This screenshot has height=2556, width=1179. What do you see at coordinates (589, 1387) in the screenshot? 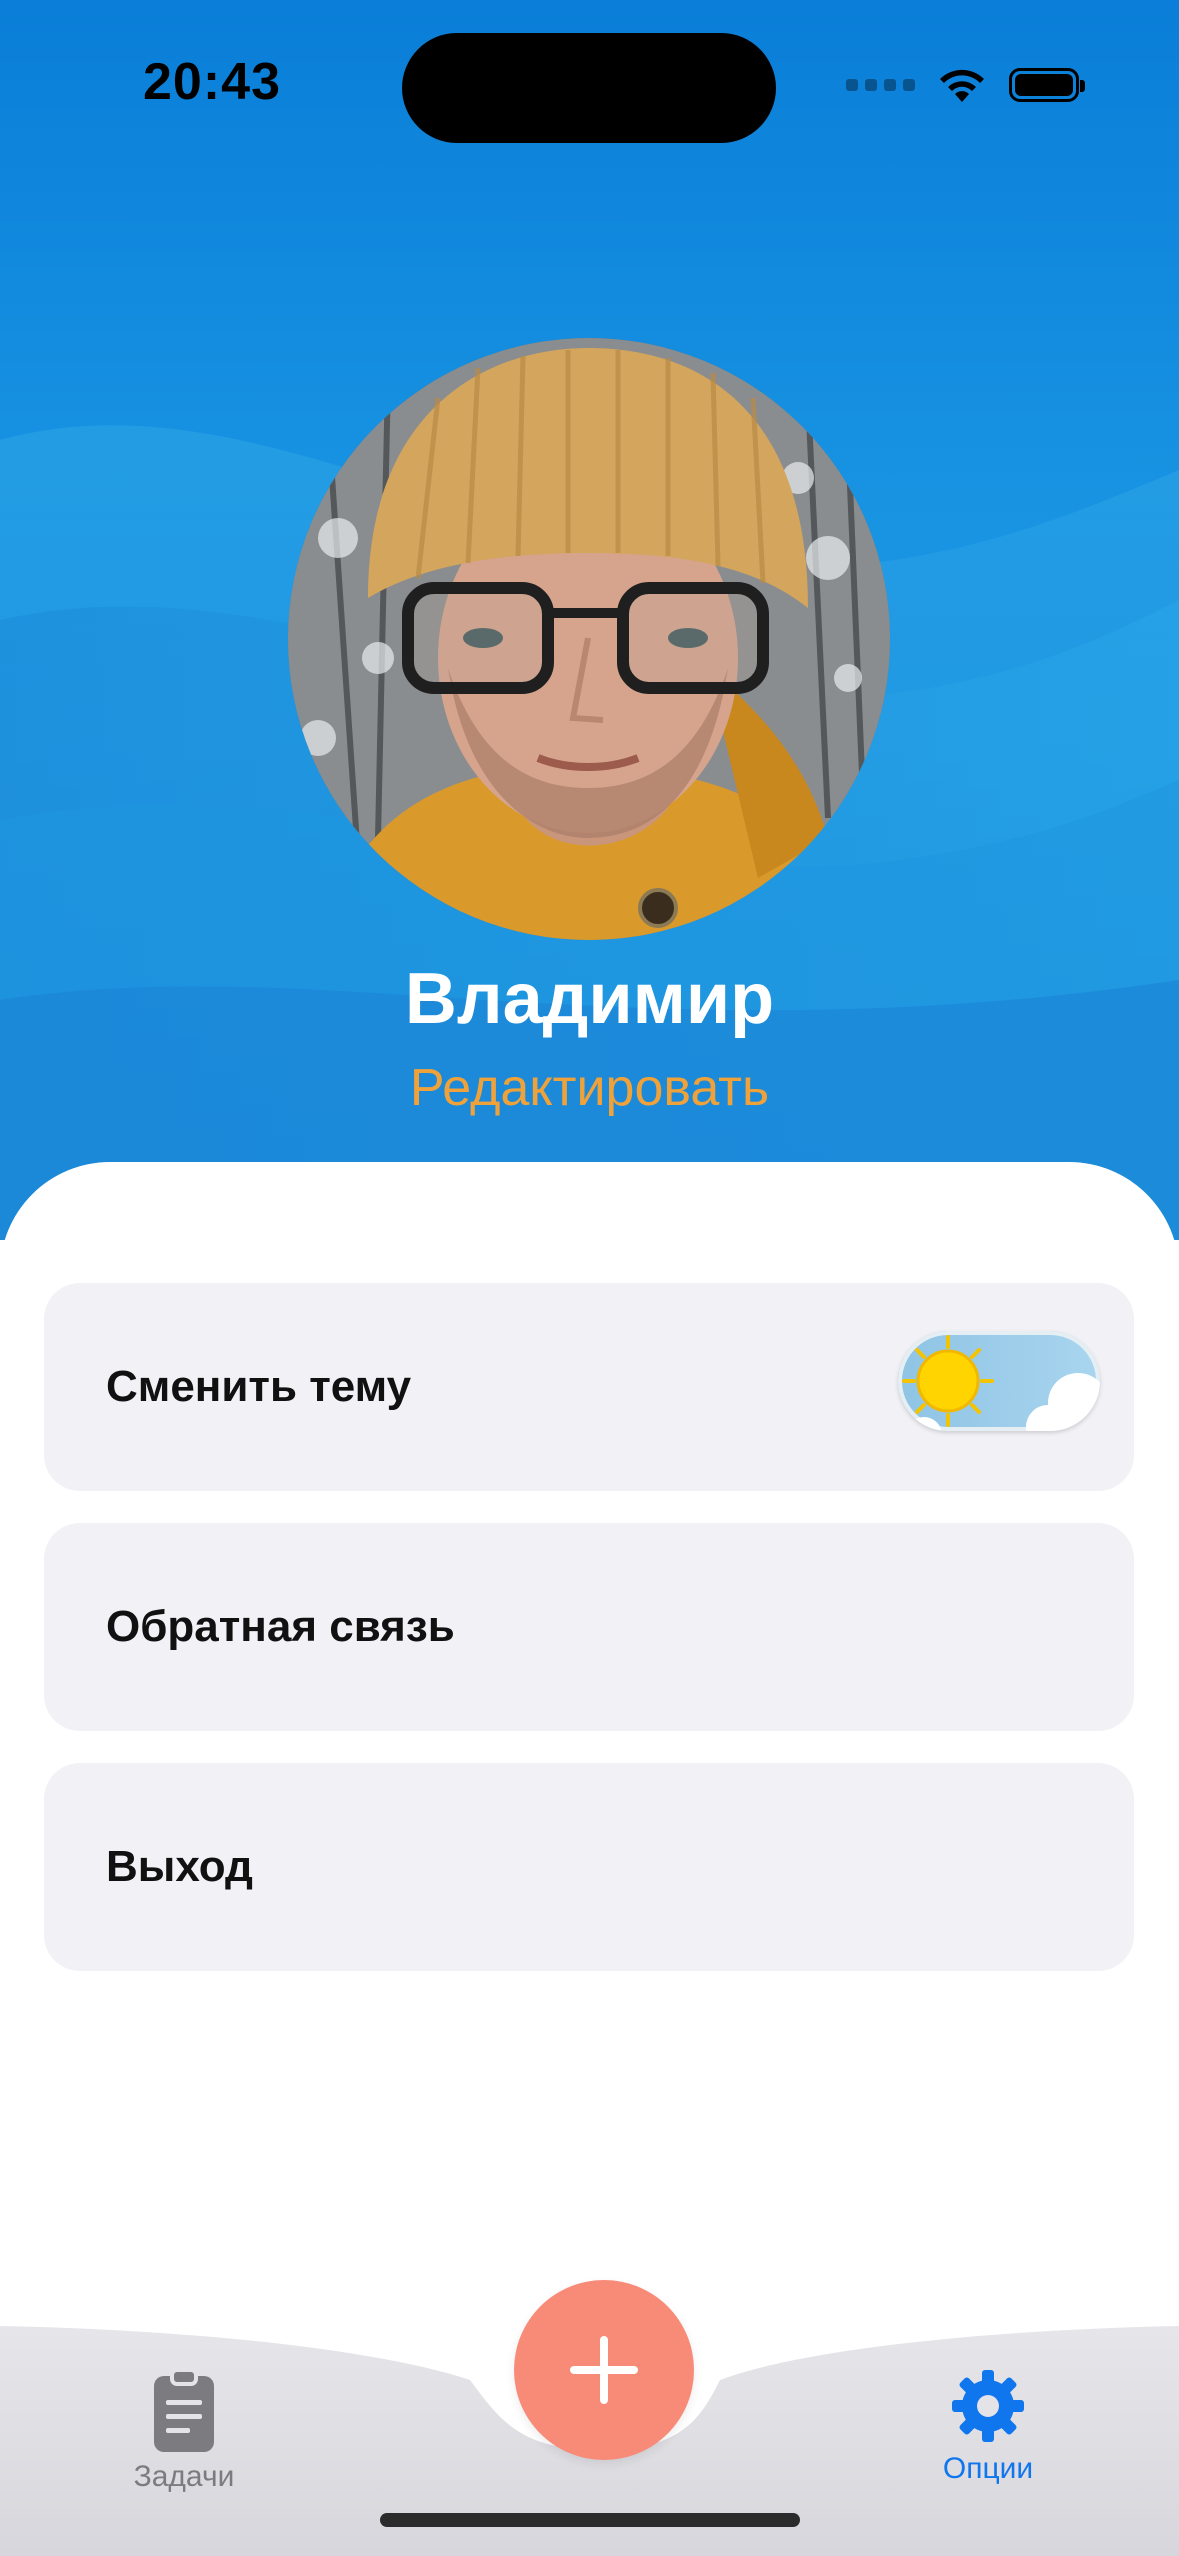
I see `settings-row-theme: Сменить тему` at bounding box center [589, 1387].